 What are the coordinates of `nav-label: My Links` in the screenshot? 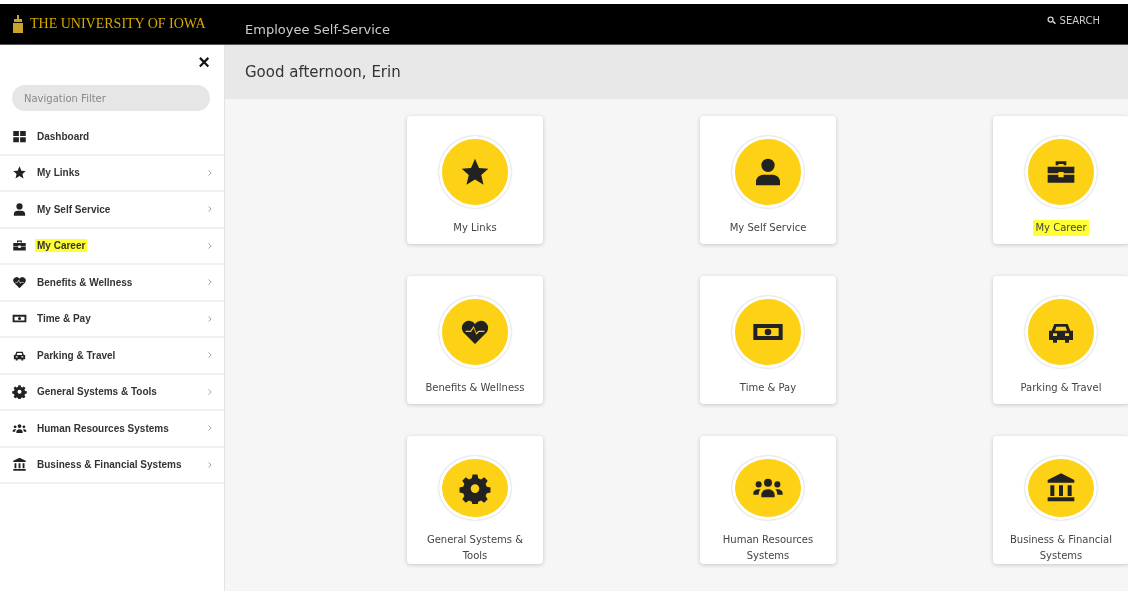 It's located at (58, 173).